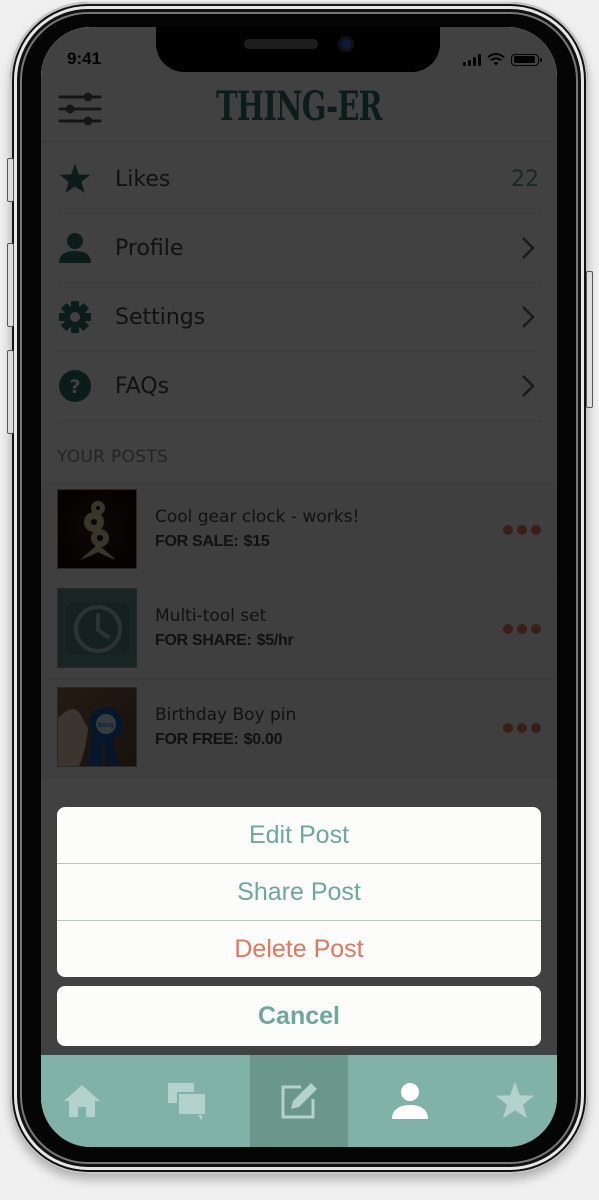 The width and height of the screenshot is (599, 1200). I want to click on tab-messages, so click(186, 1101).